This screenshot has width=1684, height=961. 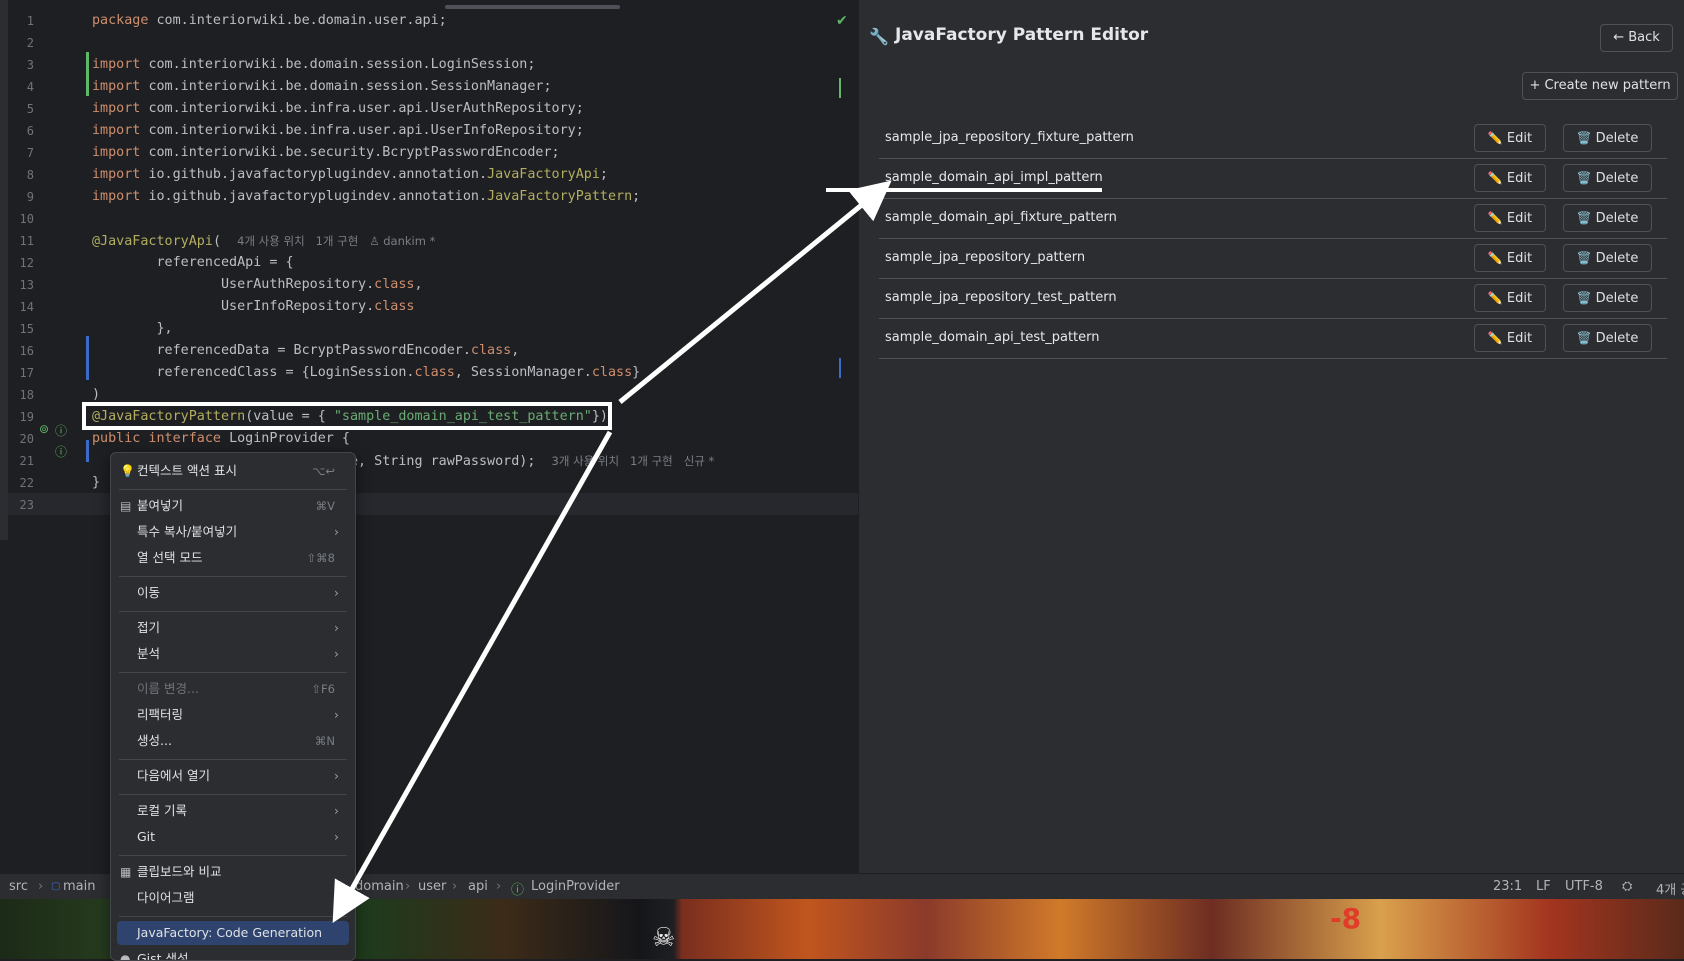 What do you see at coordinates (233, 506) in the screenshot?
I see `menu-item: ▤ 붙여넣기 ⌘V` at bounding box center [233, 506].